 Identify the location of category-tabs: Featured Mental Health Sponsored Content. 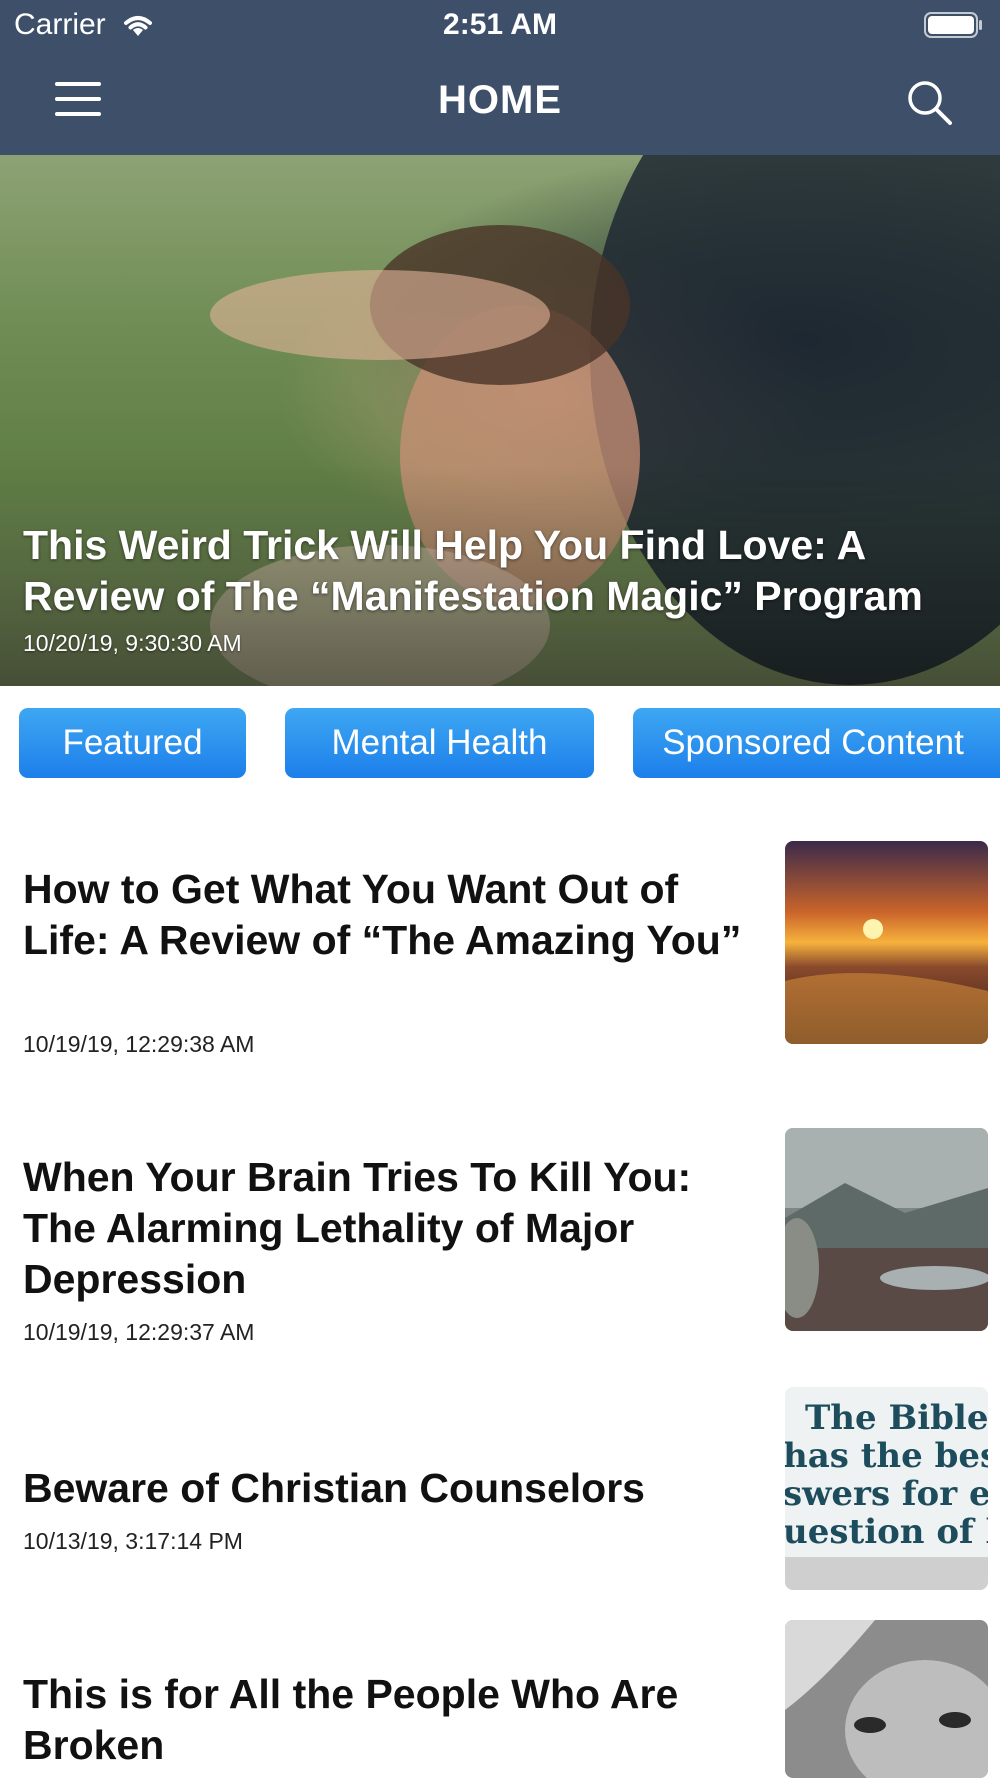
(500, 743).